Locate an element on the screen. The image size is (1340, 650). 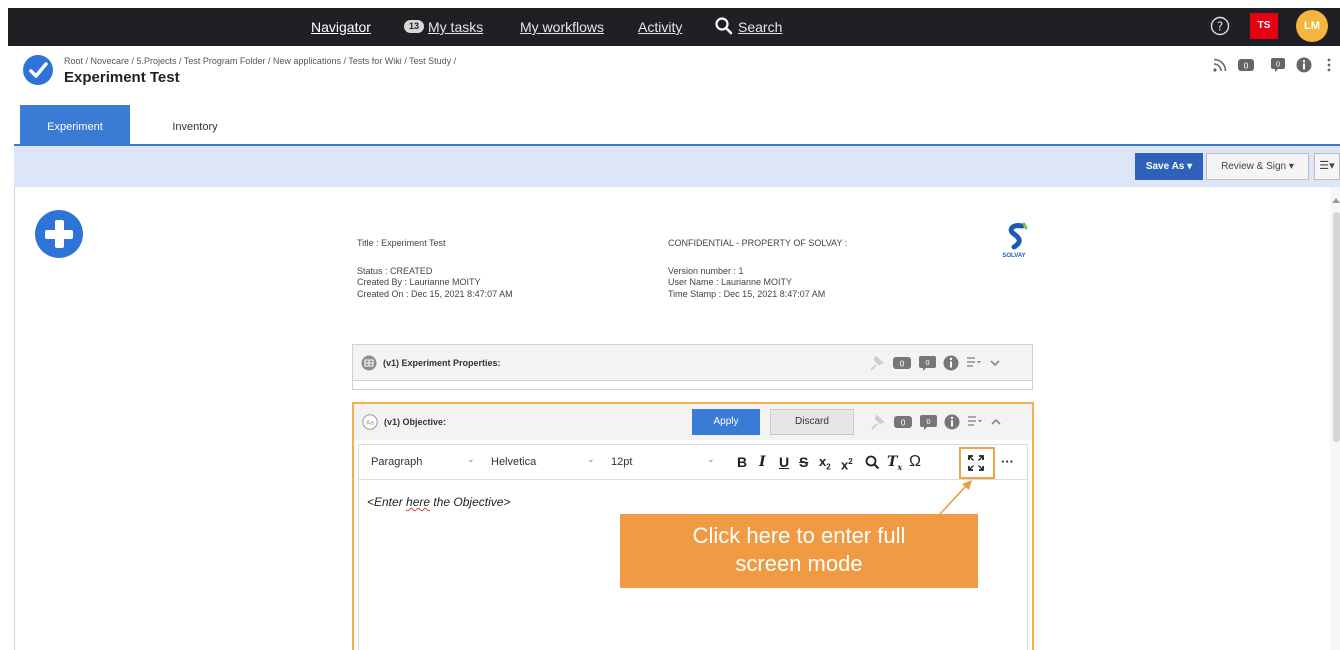
scrollbar-thumb is located at coordinates (1336, 327).